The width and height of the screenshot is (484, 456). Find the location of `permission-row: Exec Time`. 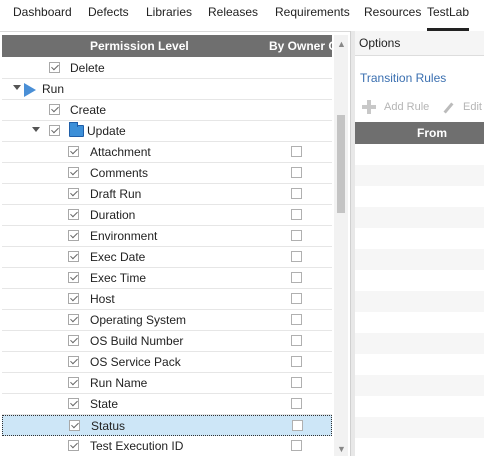

permission-row: Exec Time is located at coordinates (167, 278).